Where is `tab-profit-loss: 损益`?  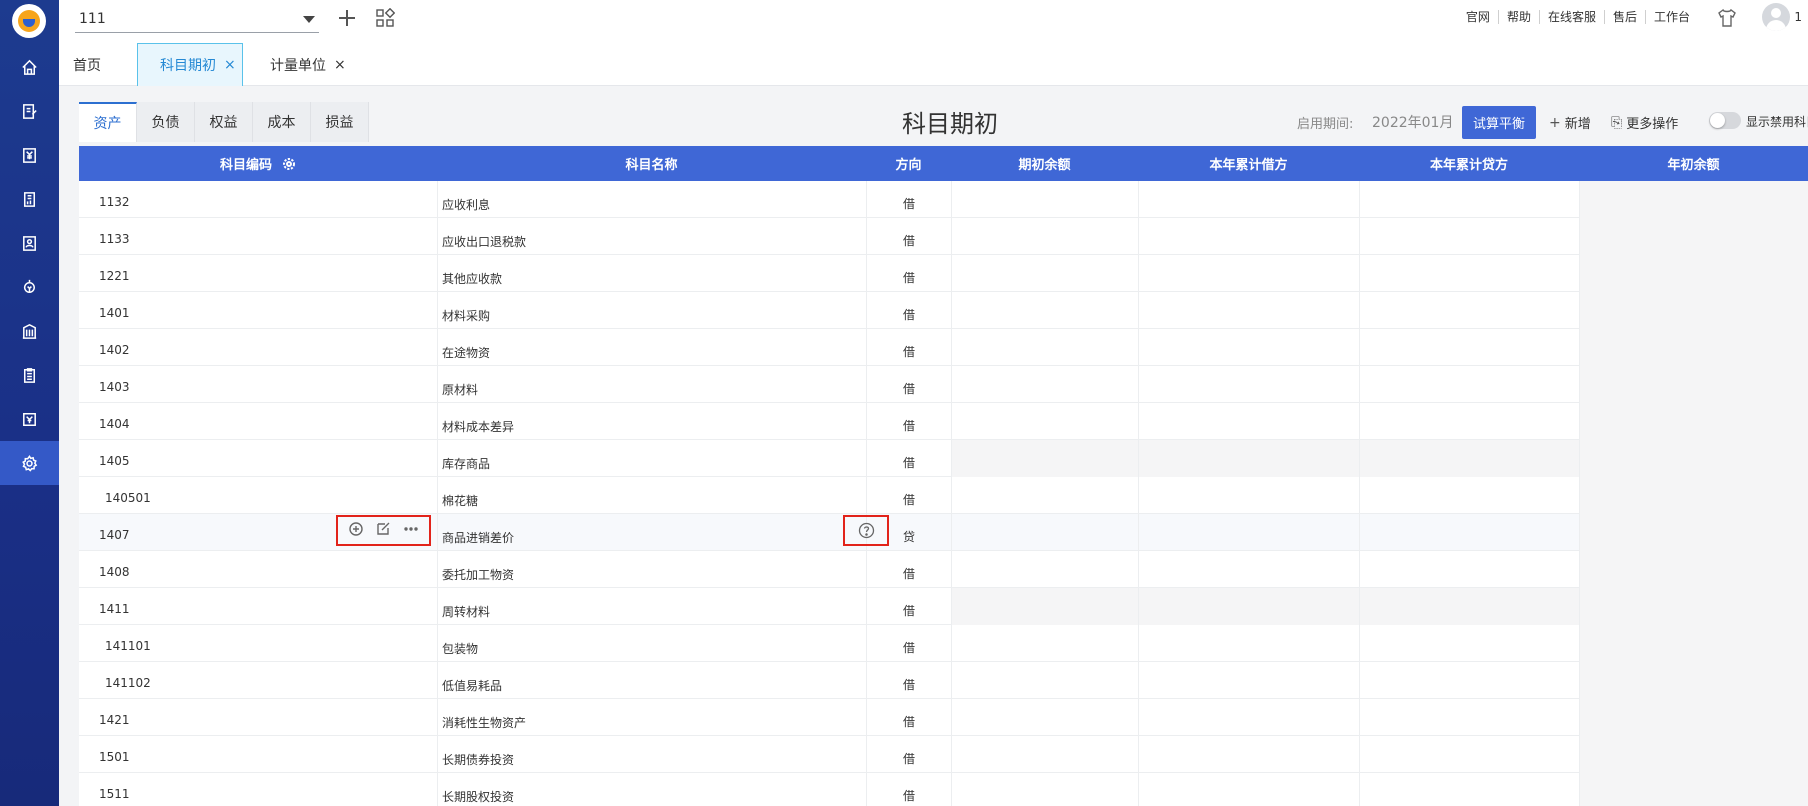
tab-profit-loss: 损益 is located at coordinates (340, 122).